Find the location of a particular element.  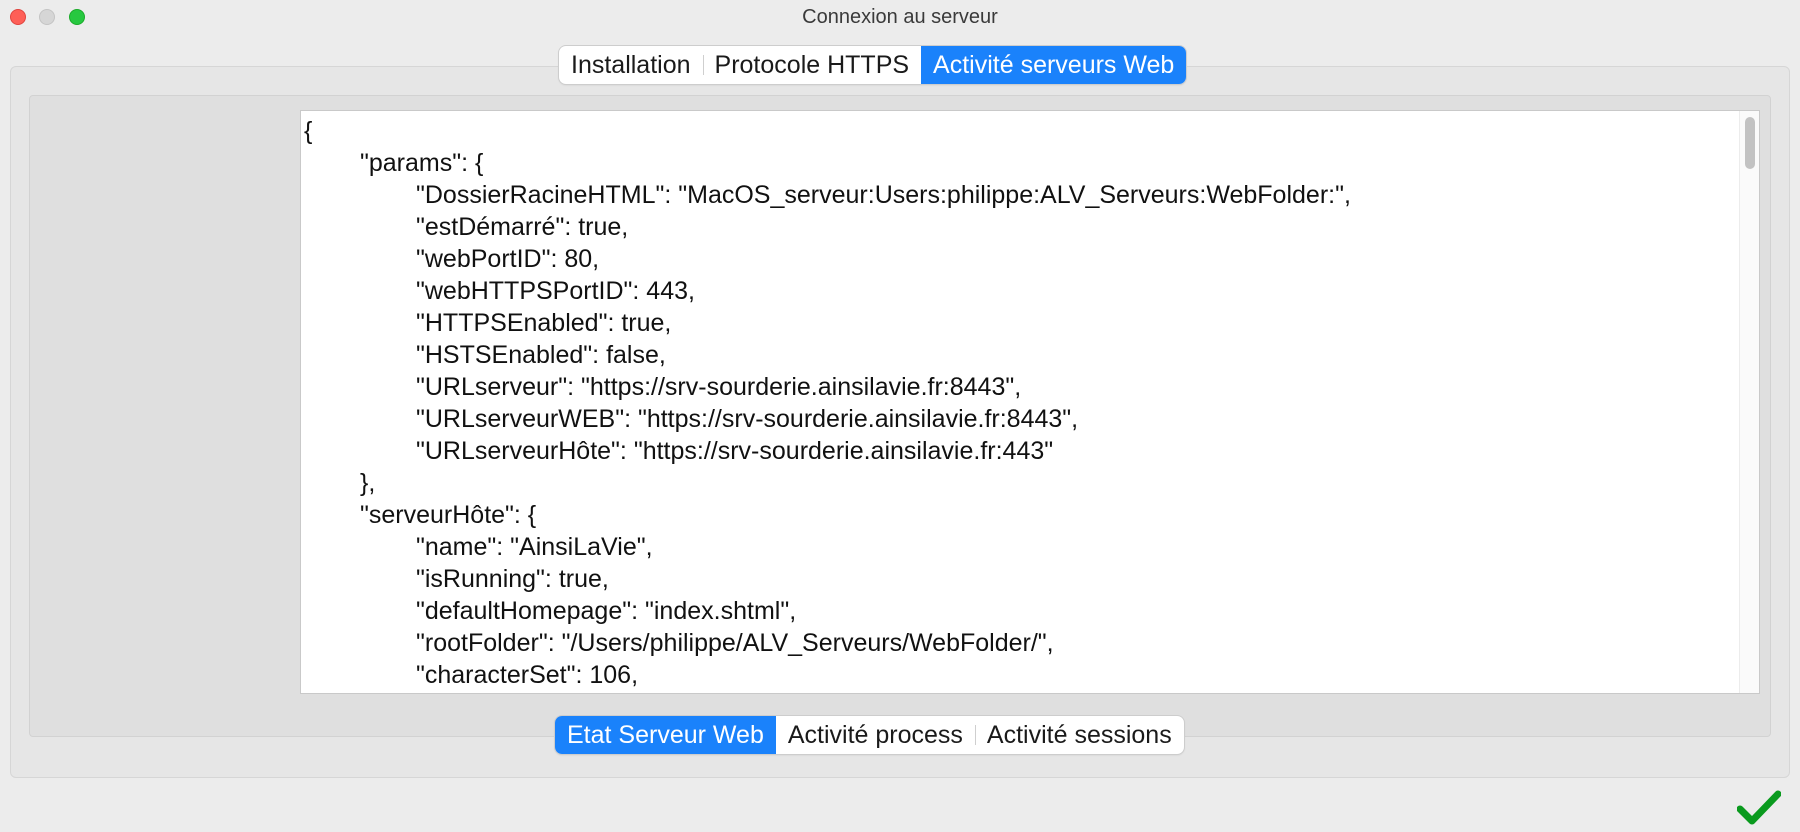

title-bar: Connexion au serveur is located at coordinates (900, 17).